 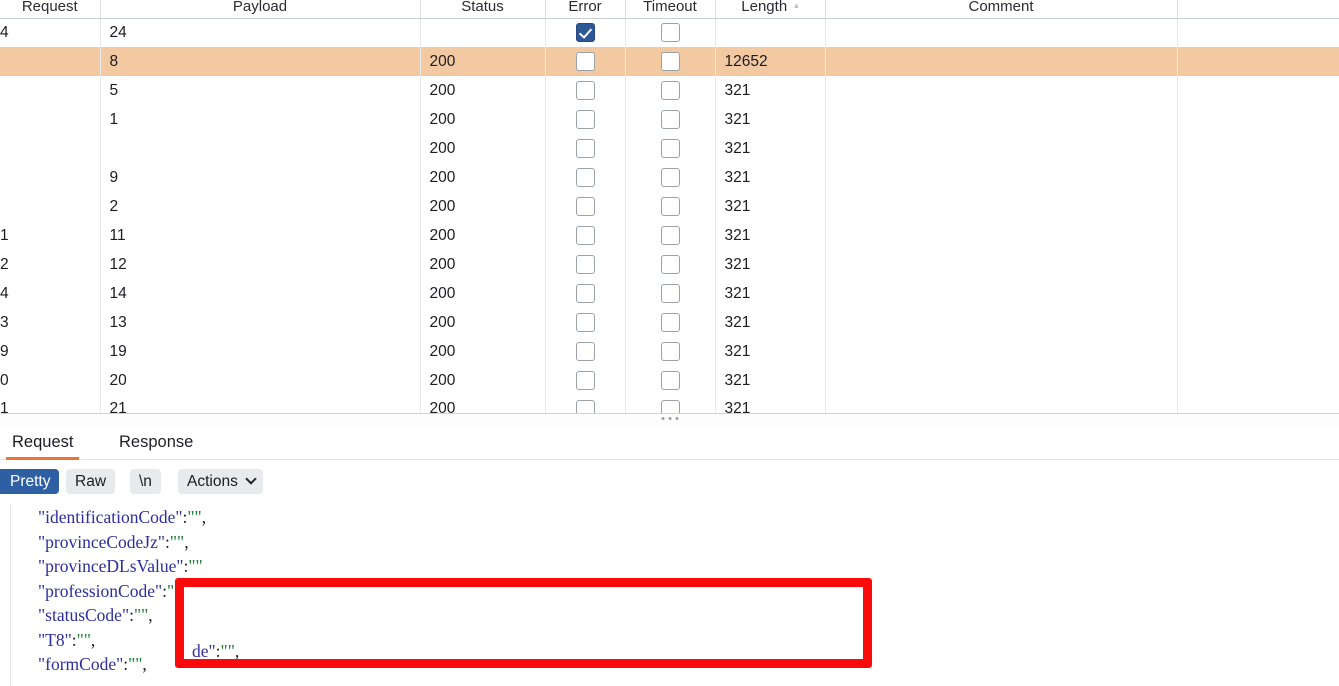 I want to click on view-mode-newline-button: \n, so click(x=145, y=481).